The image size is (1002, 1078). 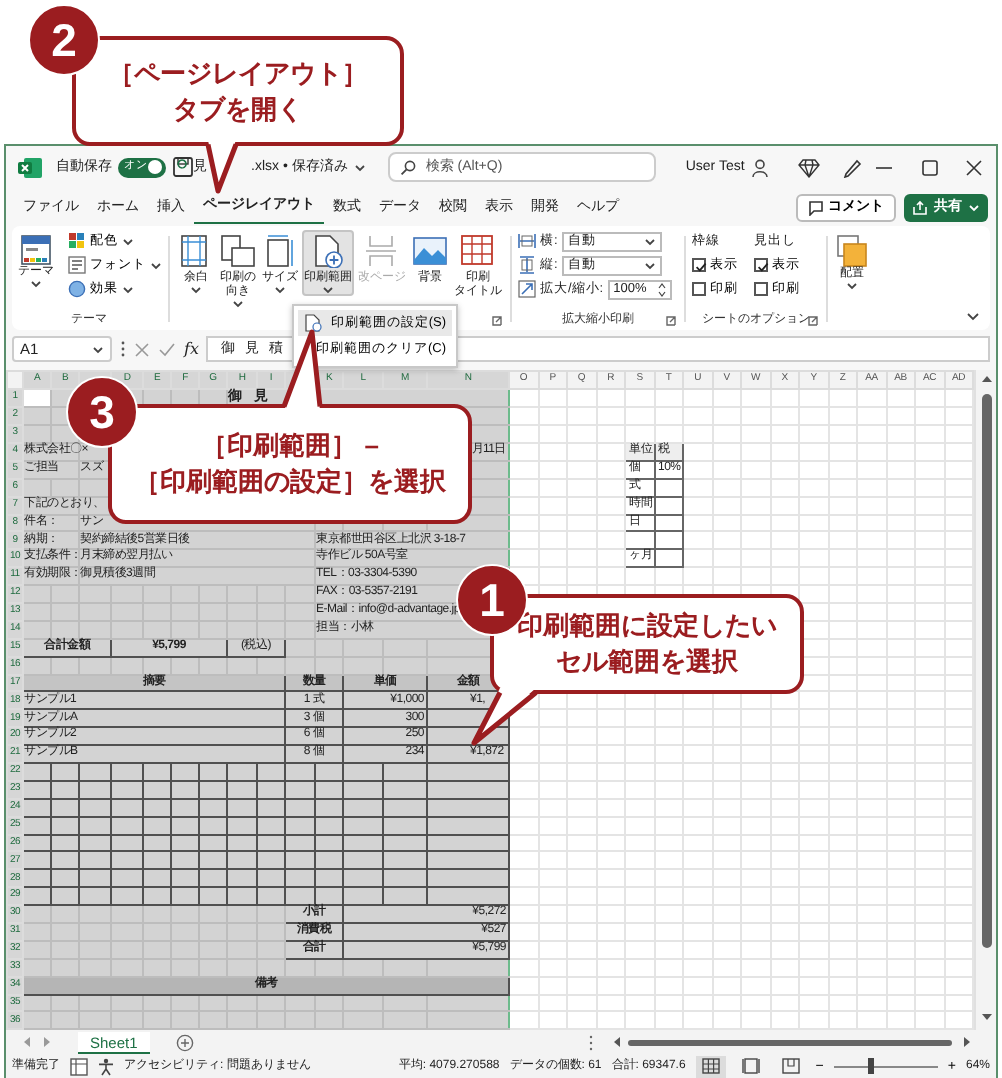 What do you see at coordinates (36, 249) in the screenshot?
I see `theme-icon` at bounding box center [36, 249].